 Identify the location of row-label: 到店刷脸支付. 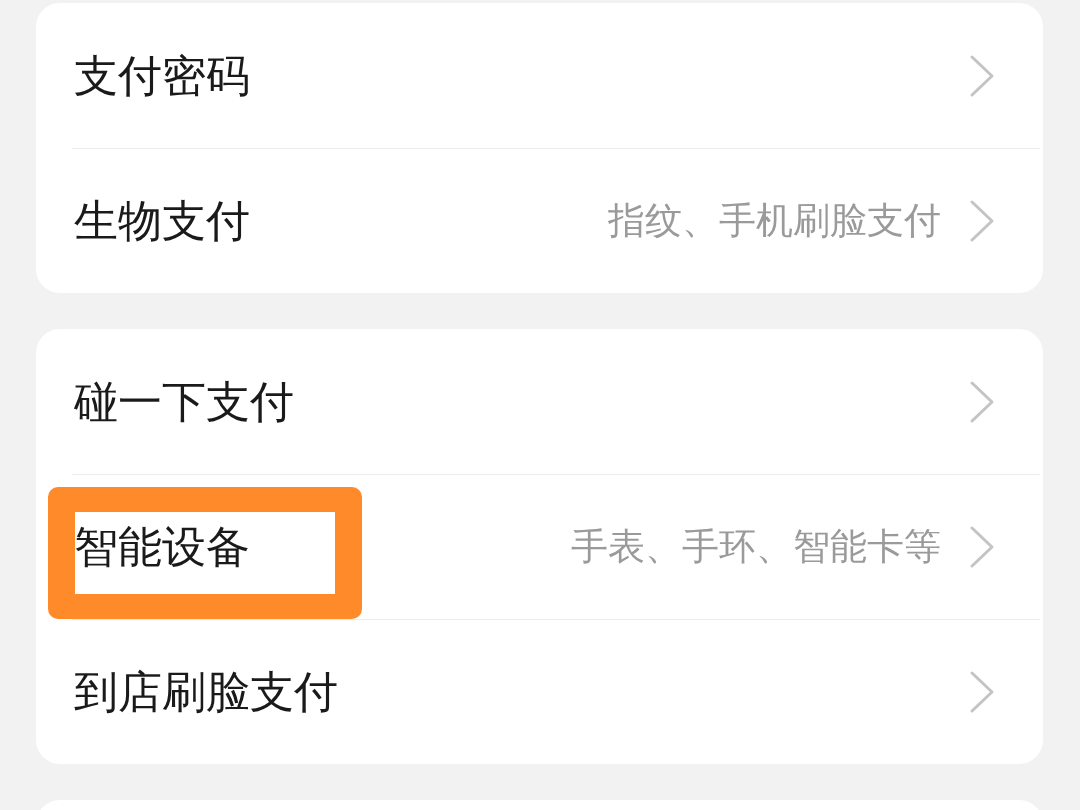
(206, 691).